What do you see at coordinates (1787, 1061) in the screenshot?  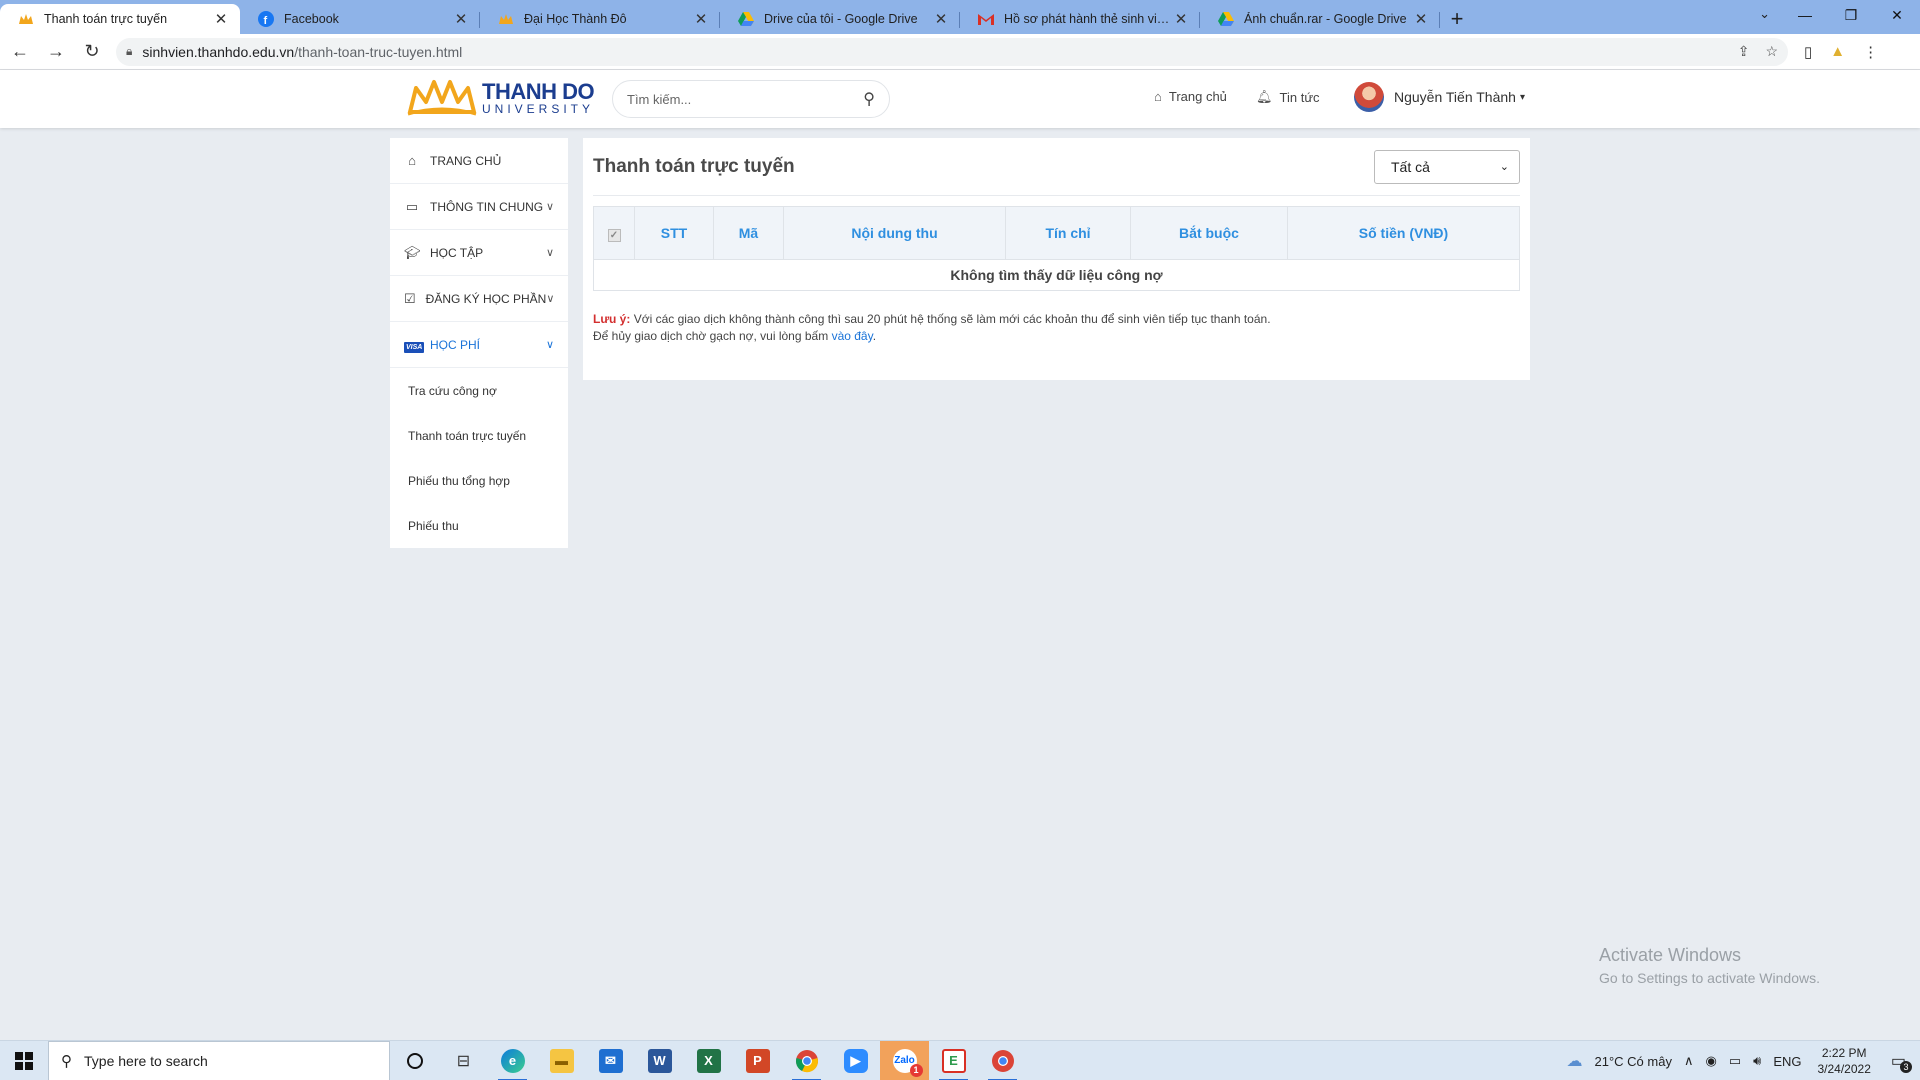 I see `language-indicator: ENG` at bounding box center [1787, 1061].